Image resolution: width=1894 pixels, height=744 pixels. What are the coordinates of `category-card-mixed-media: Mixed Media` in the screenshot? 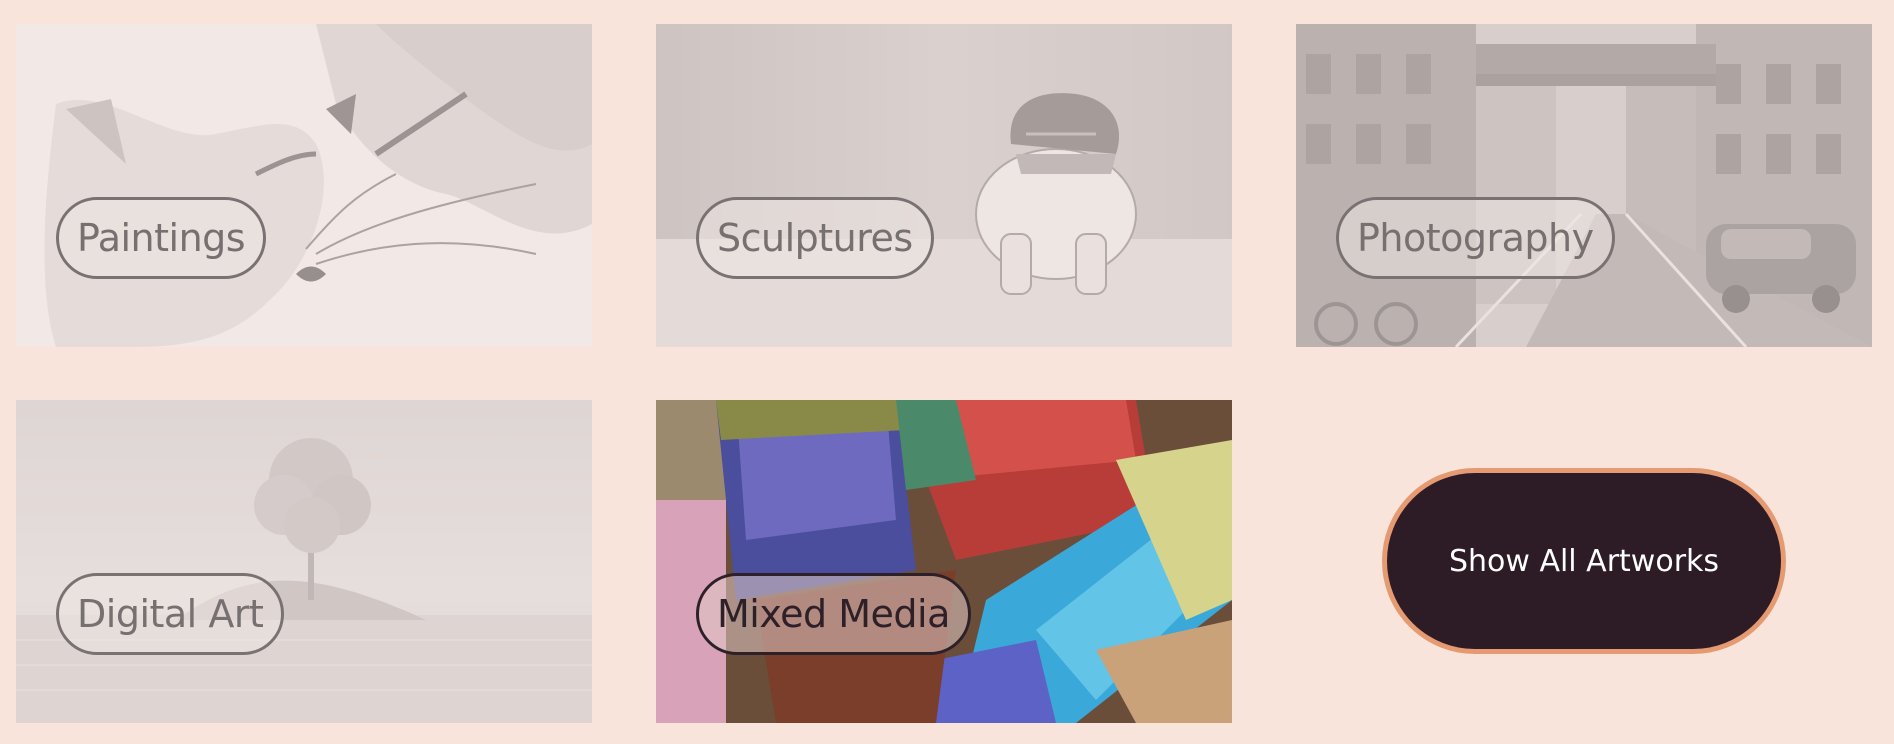 It's located at (944, 561).